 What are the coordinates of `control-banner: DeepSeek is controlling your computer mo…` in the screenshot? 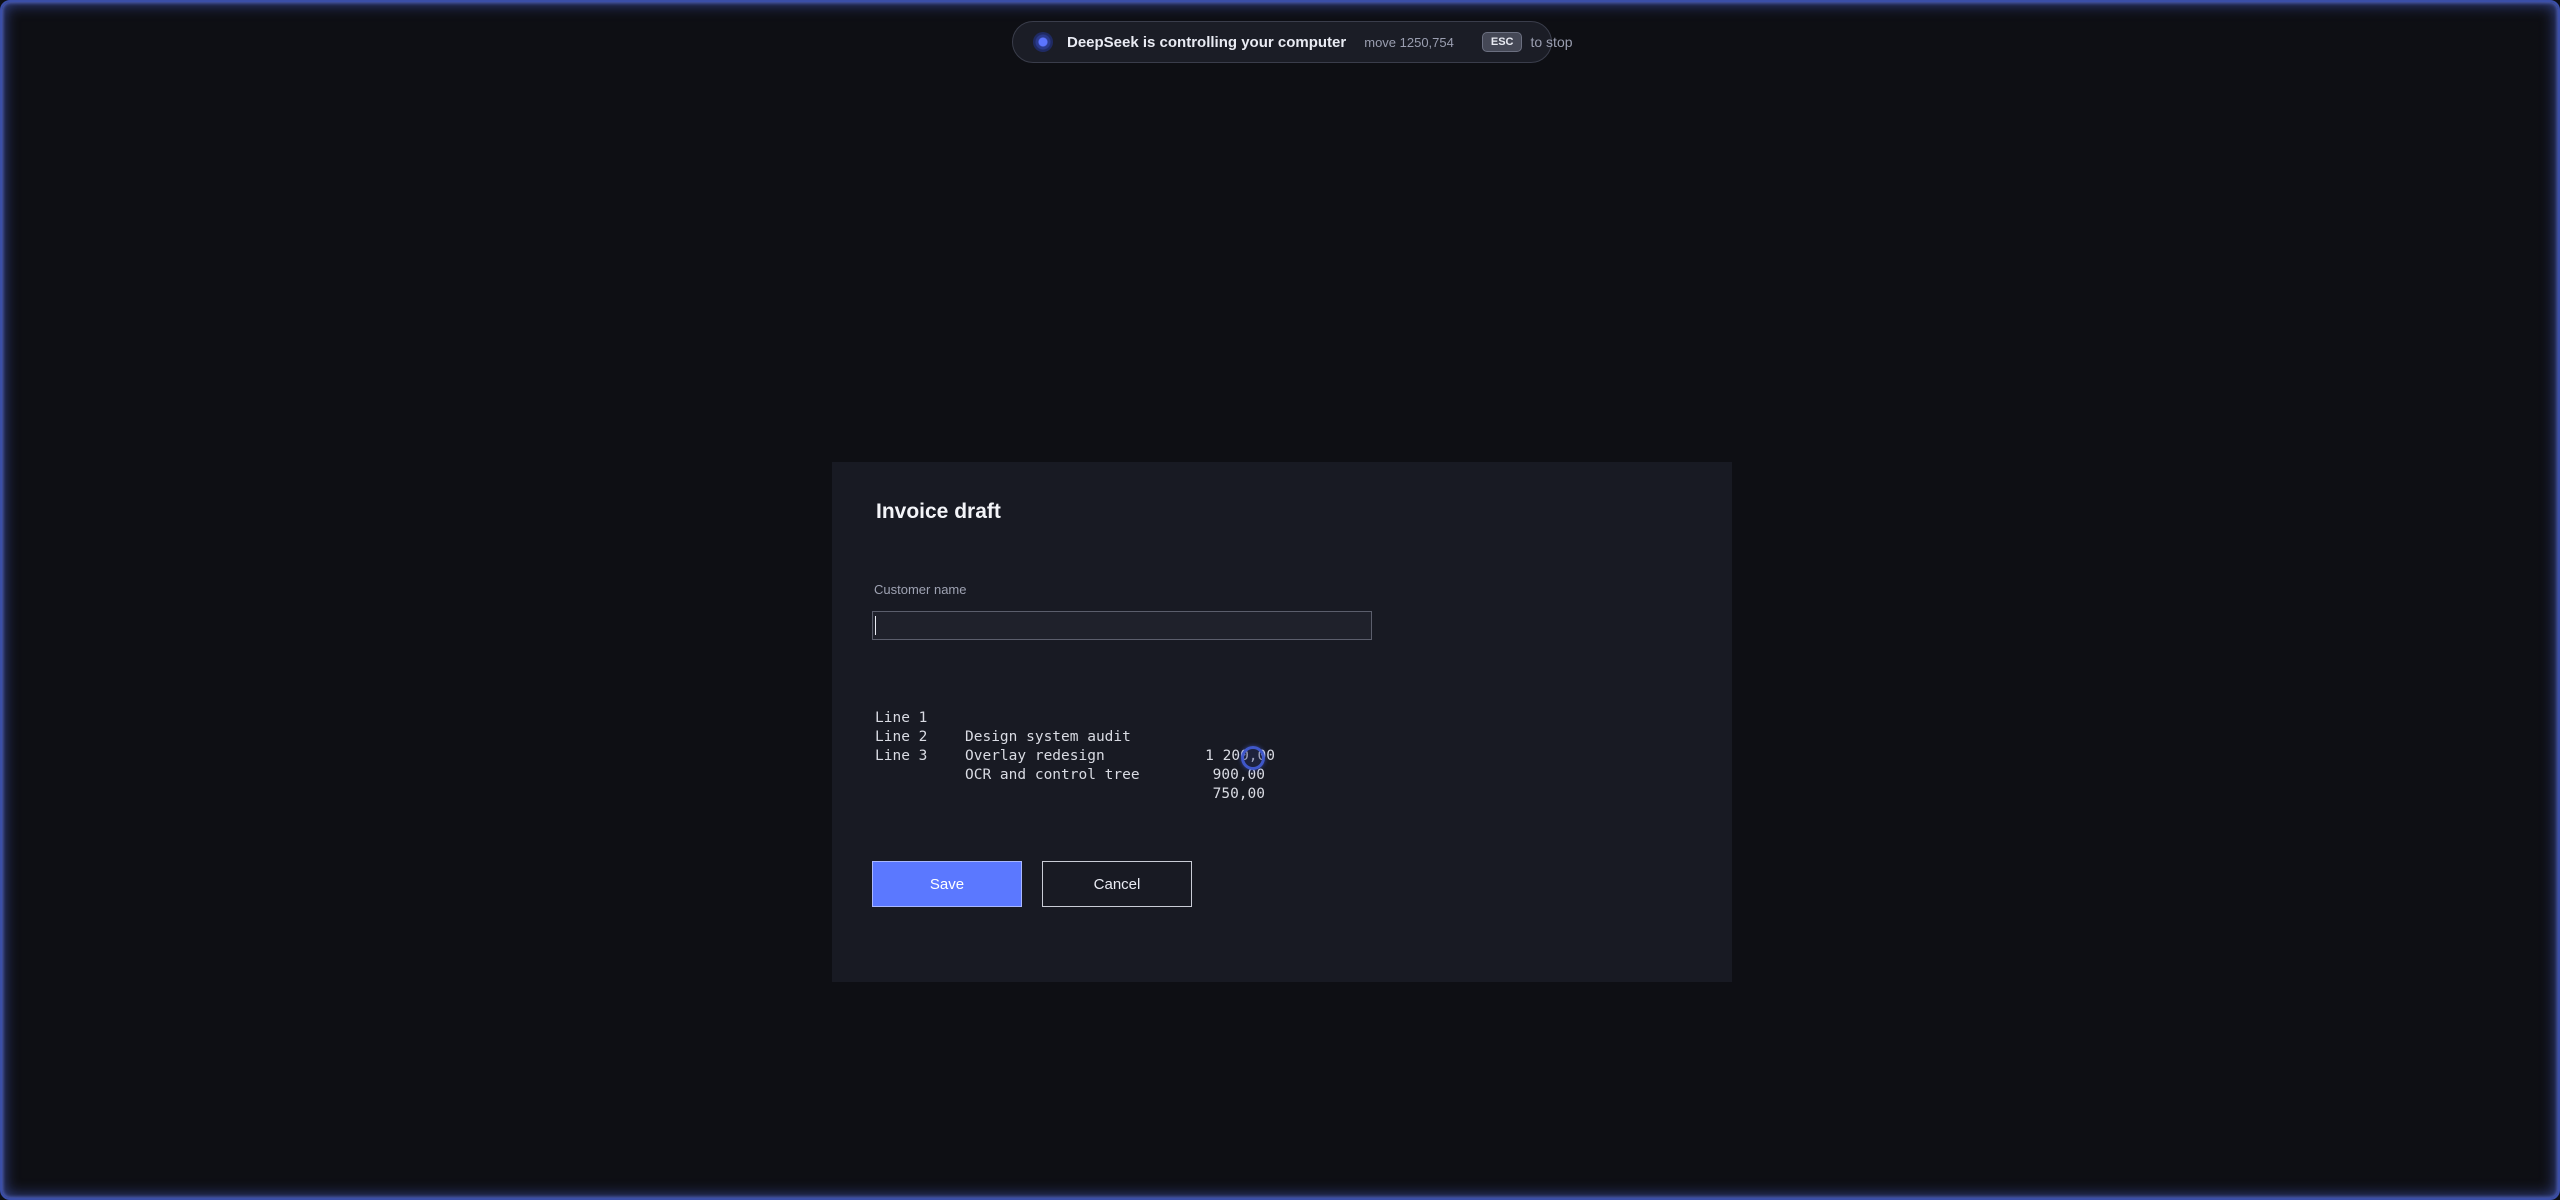 It's located at (1292, 42).